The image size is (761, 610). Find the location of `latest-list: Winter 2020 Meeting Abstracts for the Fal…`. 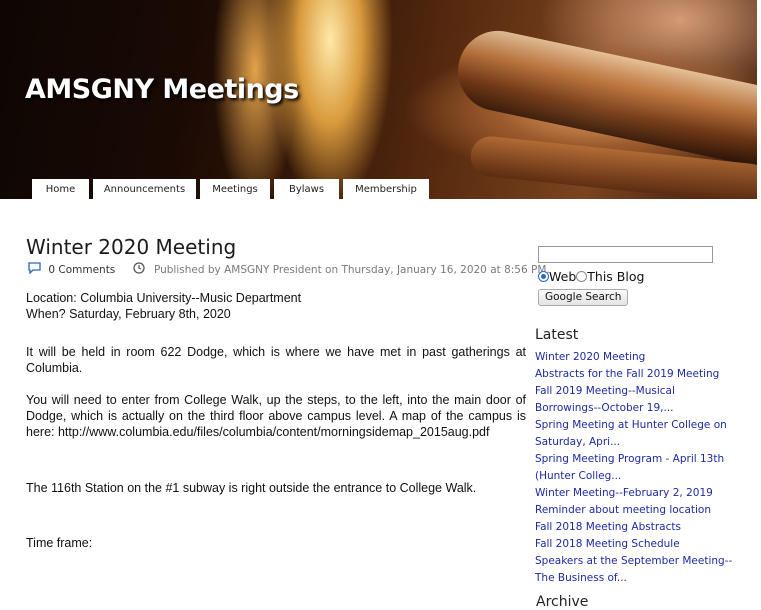

latest-list: Winter 2020 Meeting Abstracts for the Fal… is located at coordinates (635, 468).